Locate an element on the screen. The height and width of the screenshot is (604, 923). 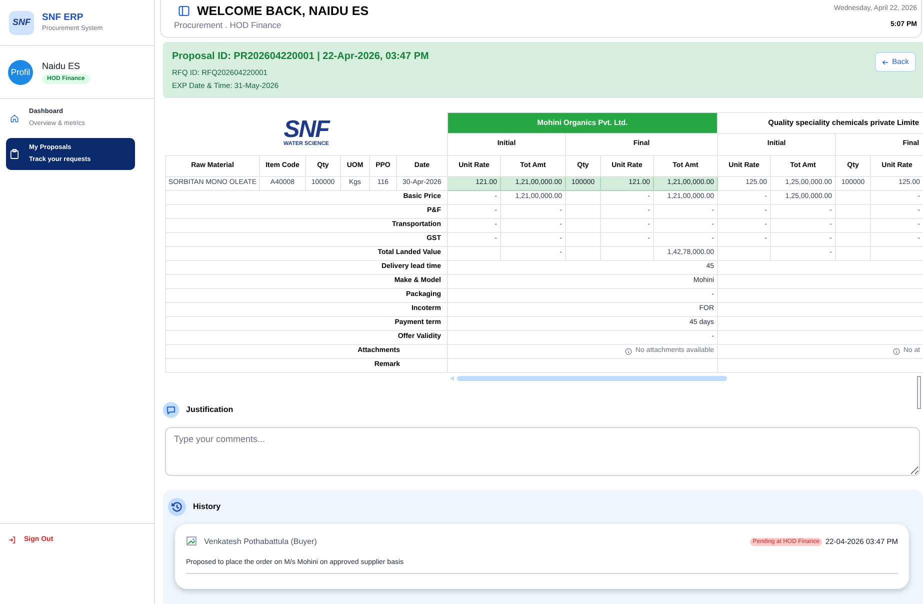
sidebar-toggle-icon is located at coordinates (184, 11).